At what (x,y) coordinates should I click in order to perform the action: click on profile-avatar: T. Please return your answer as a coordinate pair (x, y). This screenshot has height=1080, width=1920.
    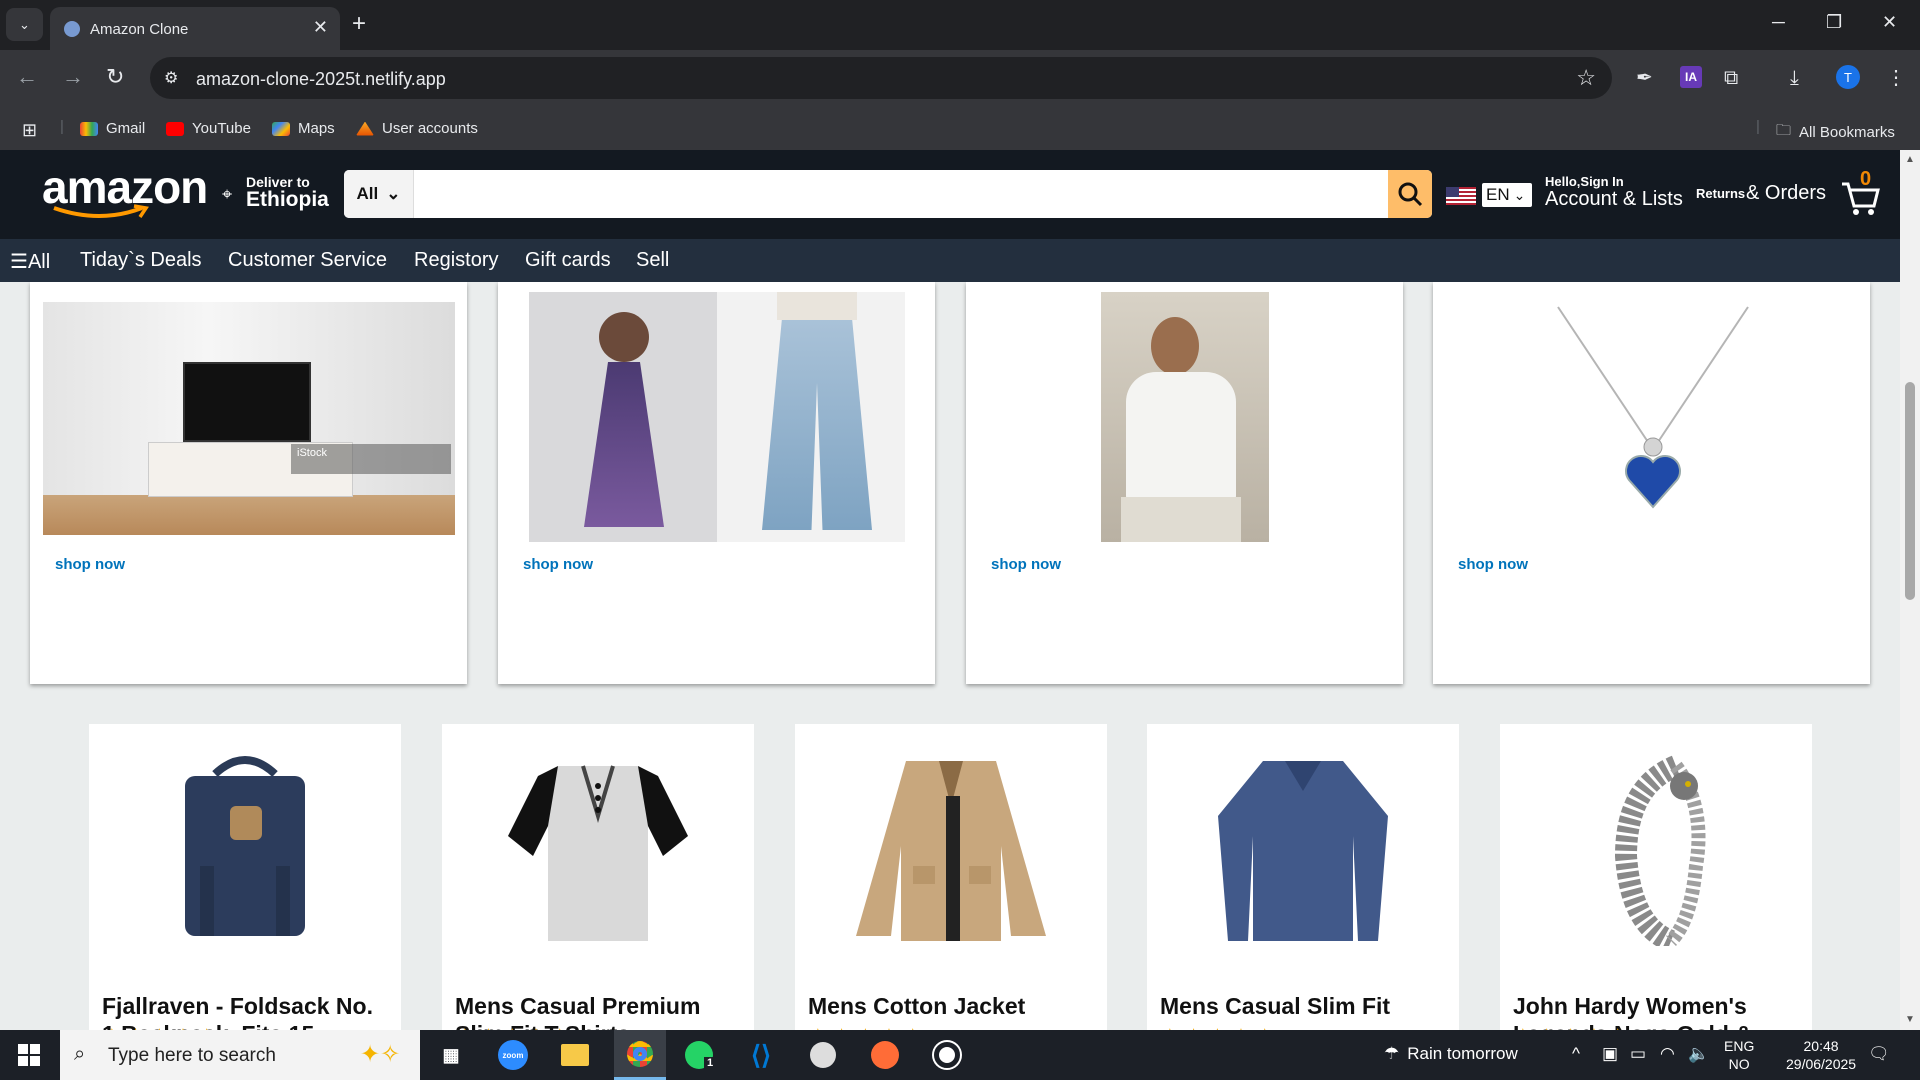
    Looking at the image, I should click on (1848, 77).